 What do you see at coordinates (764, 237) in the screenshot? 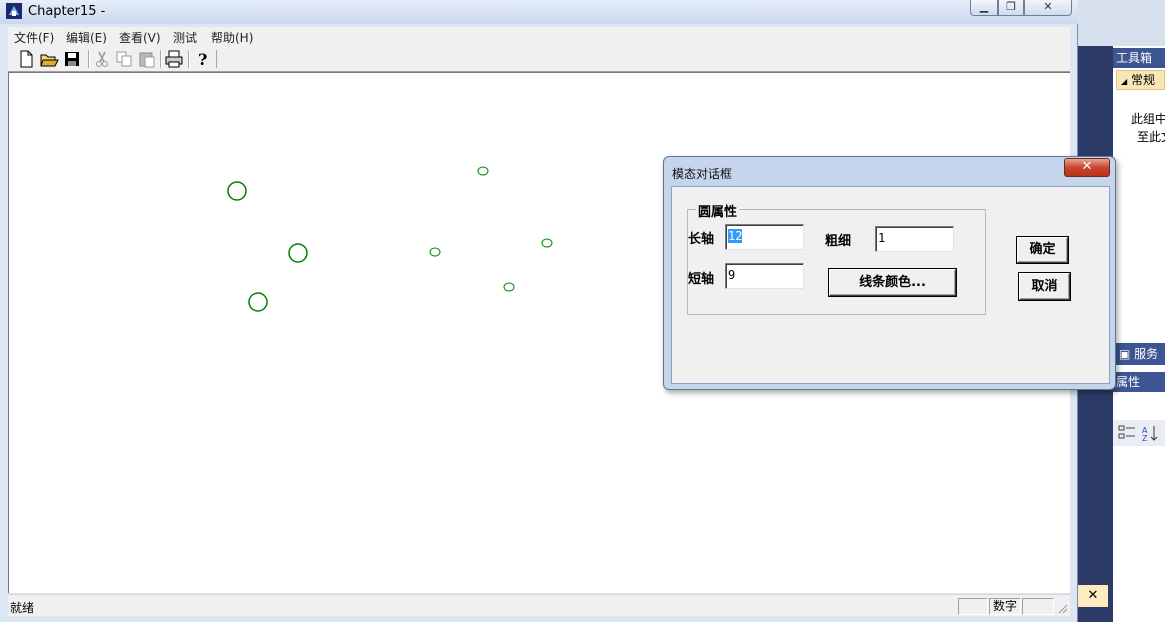
I see `major-axis-input: 12` at bounding box center [764, 237].